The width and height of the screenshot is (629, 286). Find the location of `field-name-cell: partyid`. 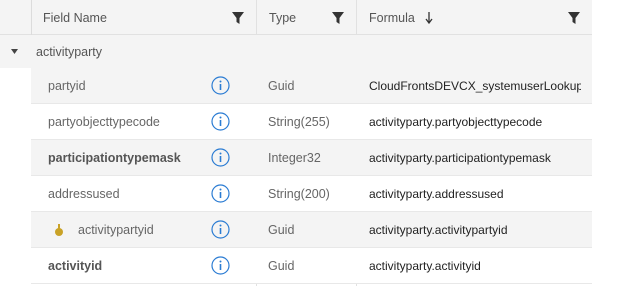

field-name-cell: partyid is located at coordinates (67, 86).